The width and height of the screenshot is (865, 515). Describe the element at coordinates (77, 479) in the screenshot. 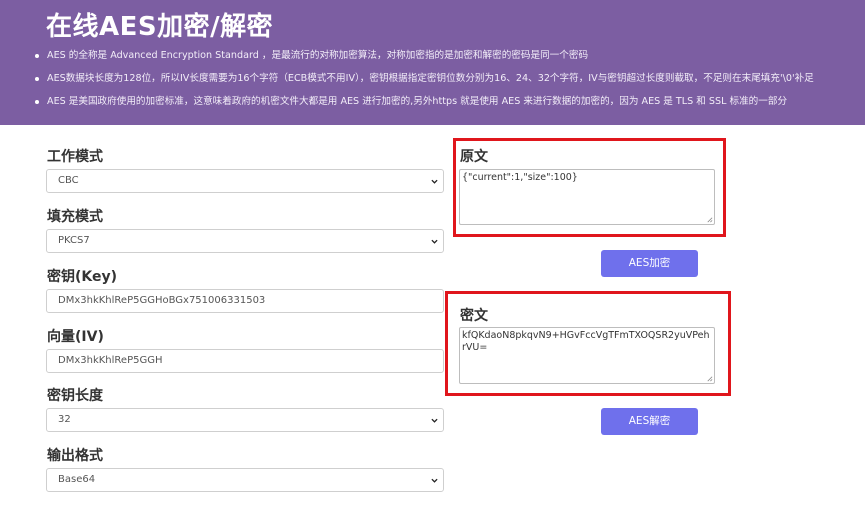

I see `output-select-value: Base64` at that location.